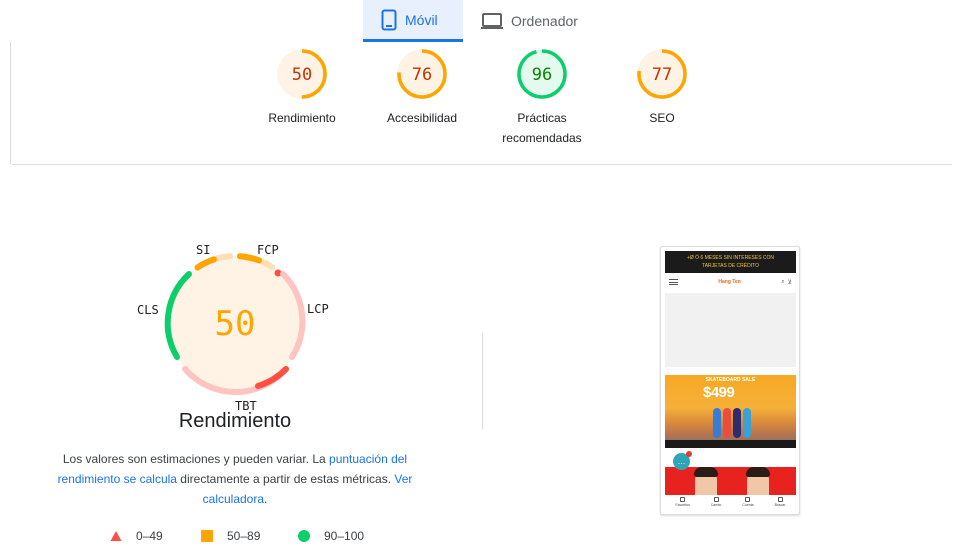 This screenshot has width=960, height=553. I want to click on metric-label-cls: CLS, so click(148, 310).